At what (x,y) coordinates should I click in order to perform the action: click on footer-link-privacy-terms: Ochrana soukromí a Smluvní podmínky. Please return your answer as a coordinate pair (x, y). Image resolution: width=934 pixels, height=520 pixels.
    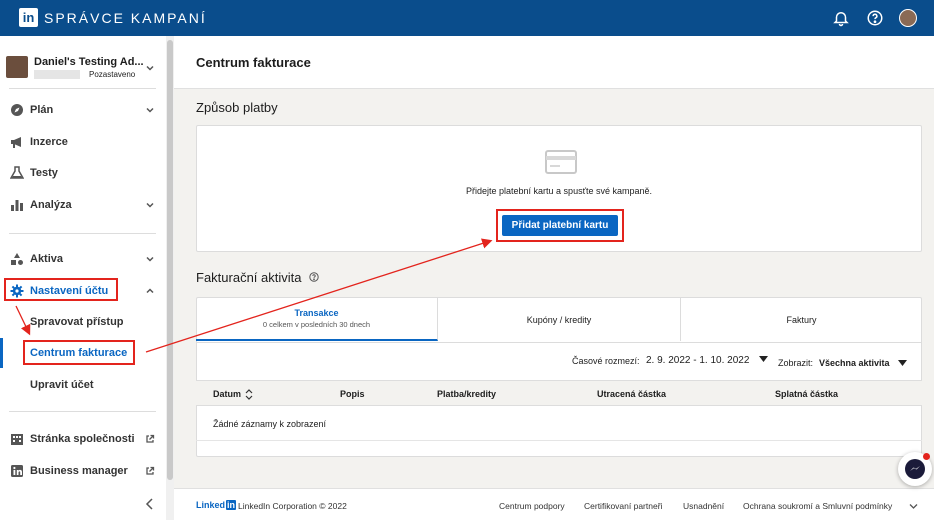
    Looking at the image, I should click on (817, 506).